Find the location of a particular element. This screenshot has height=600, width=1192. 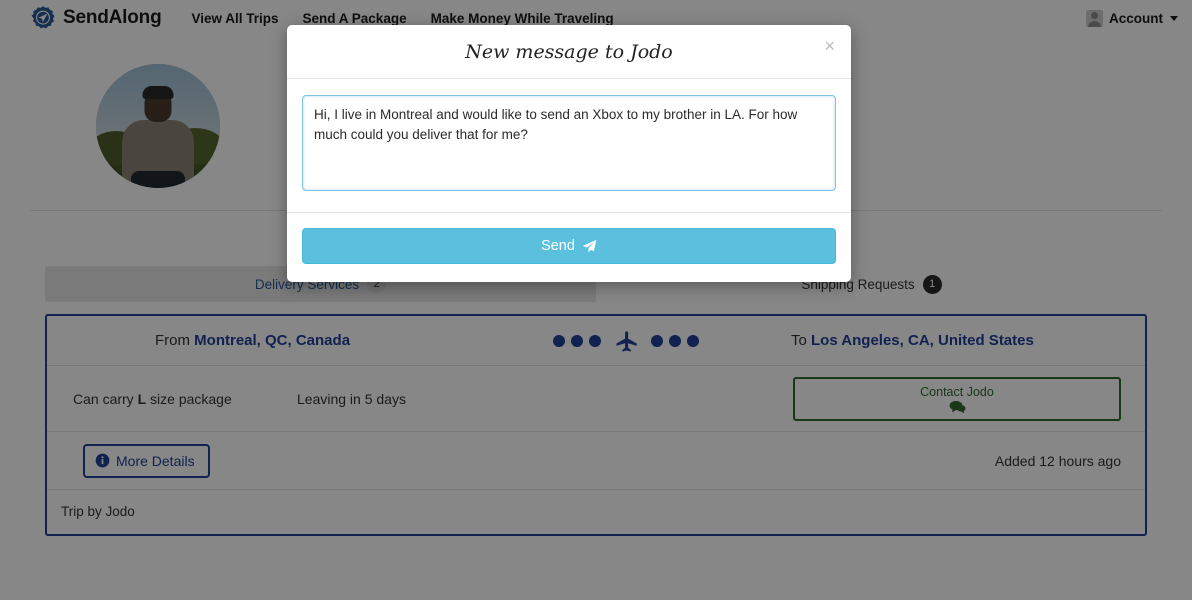

close-icon: × is located at coordinates (829, 46).